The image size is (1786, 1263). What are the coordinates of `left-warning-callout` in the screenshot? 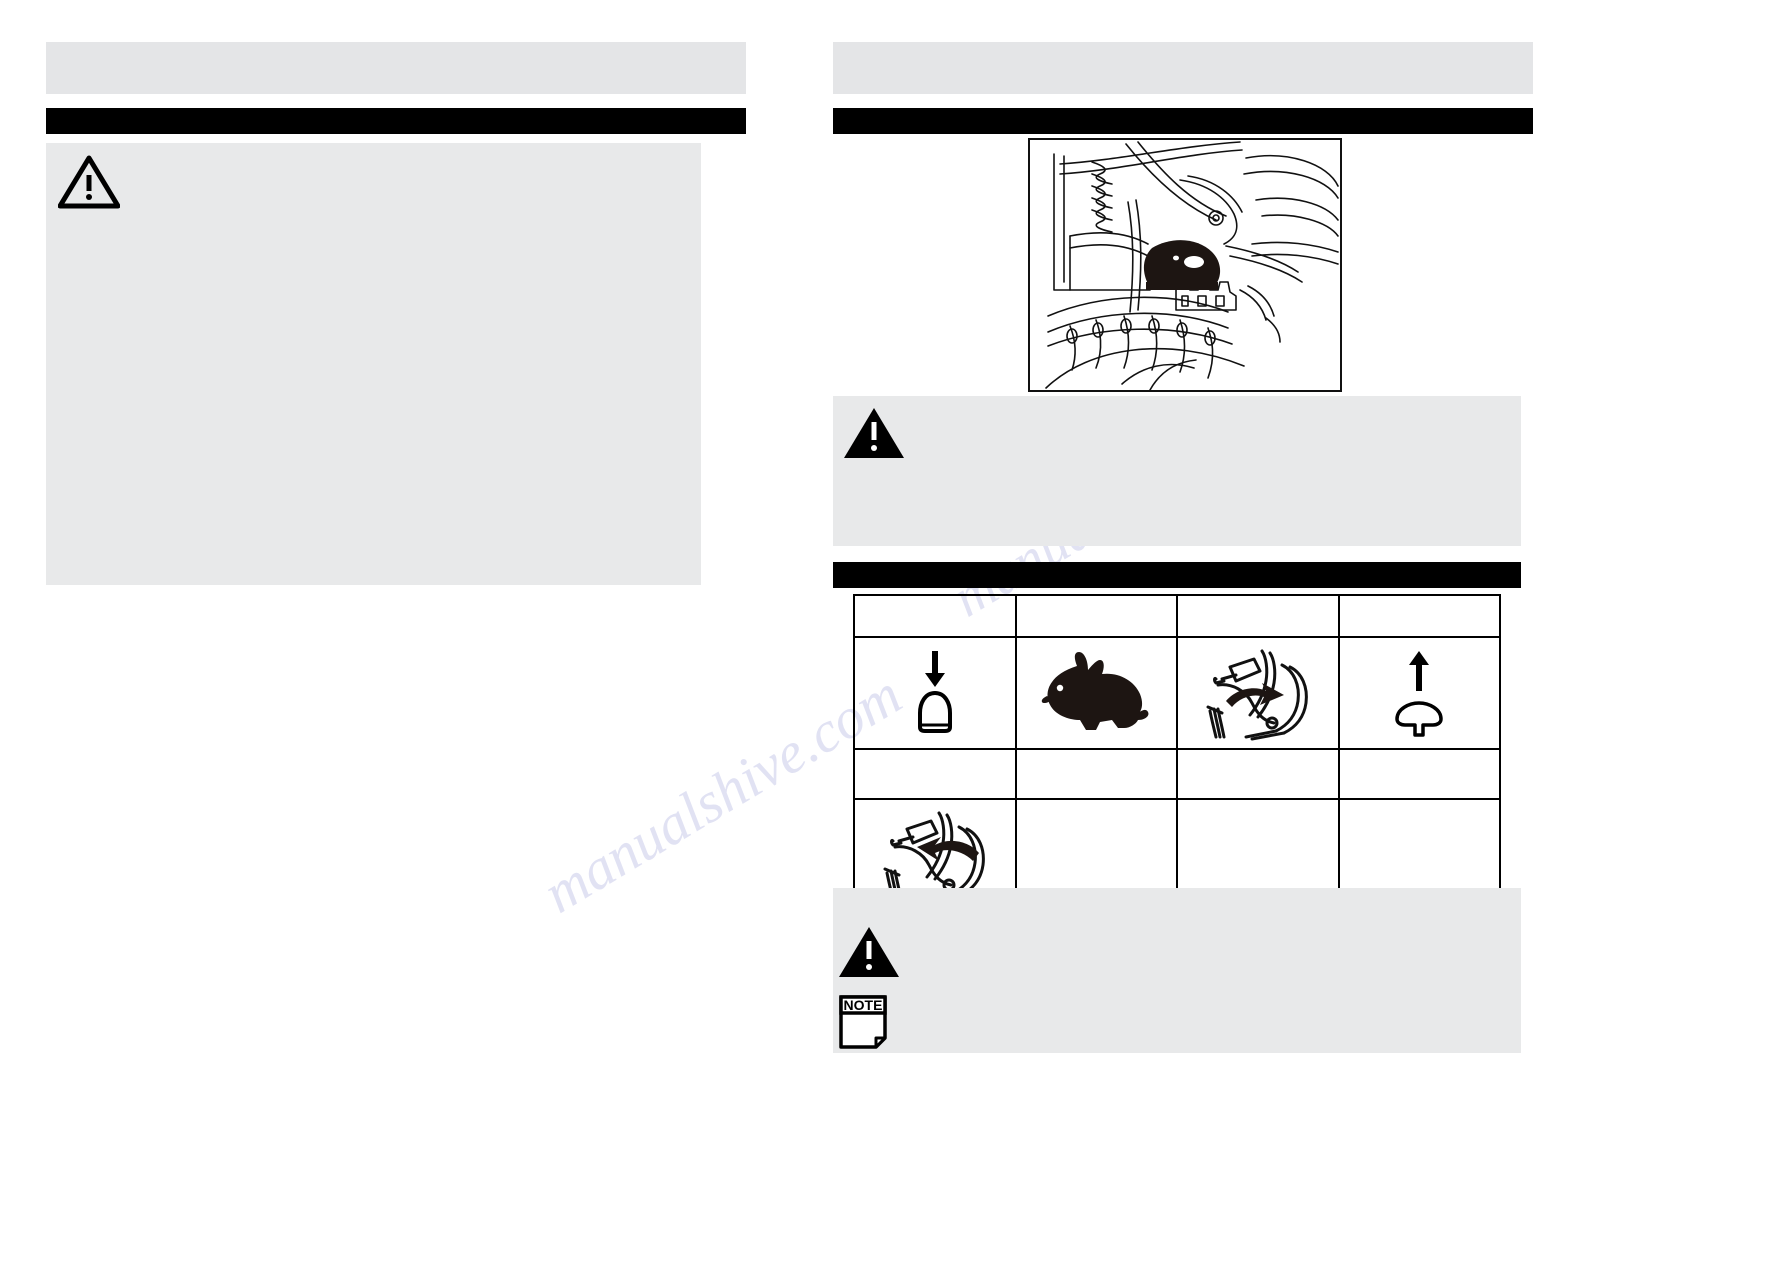 It's located at (373, 364).